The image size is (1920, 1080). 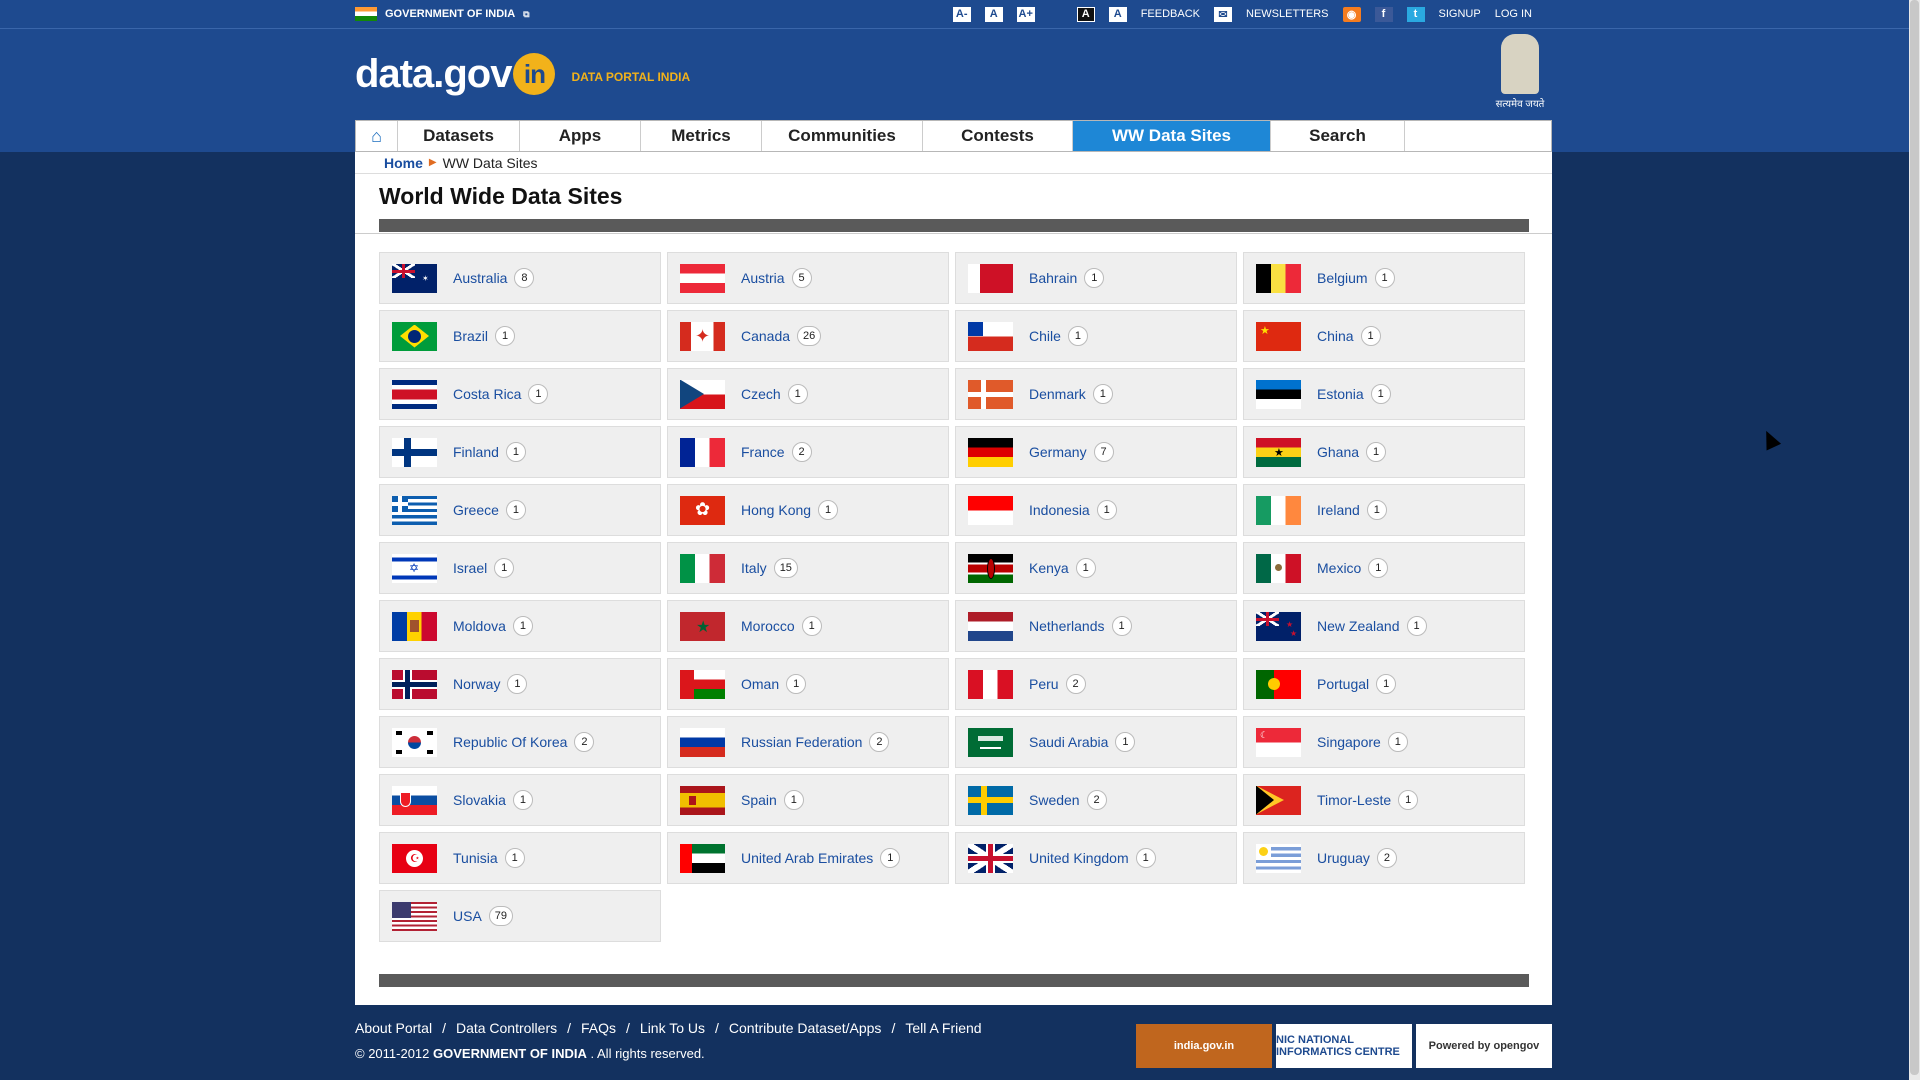 I want to click on twitter-icon: t, so click(x=1415, y=14).